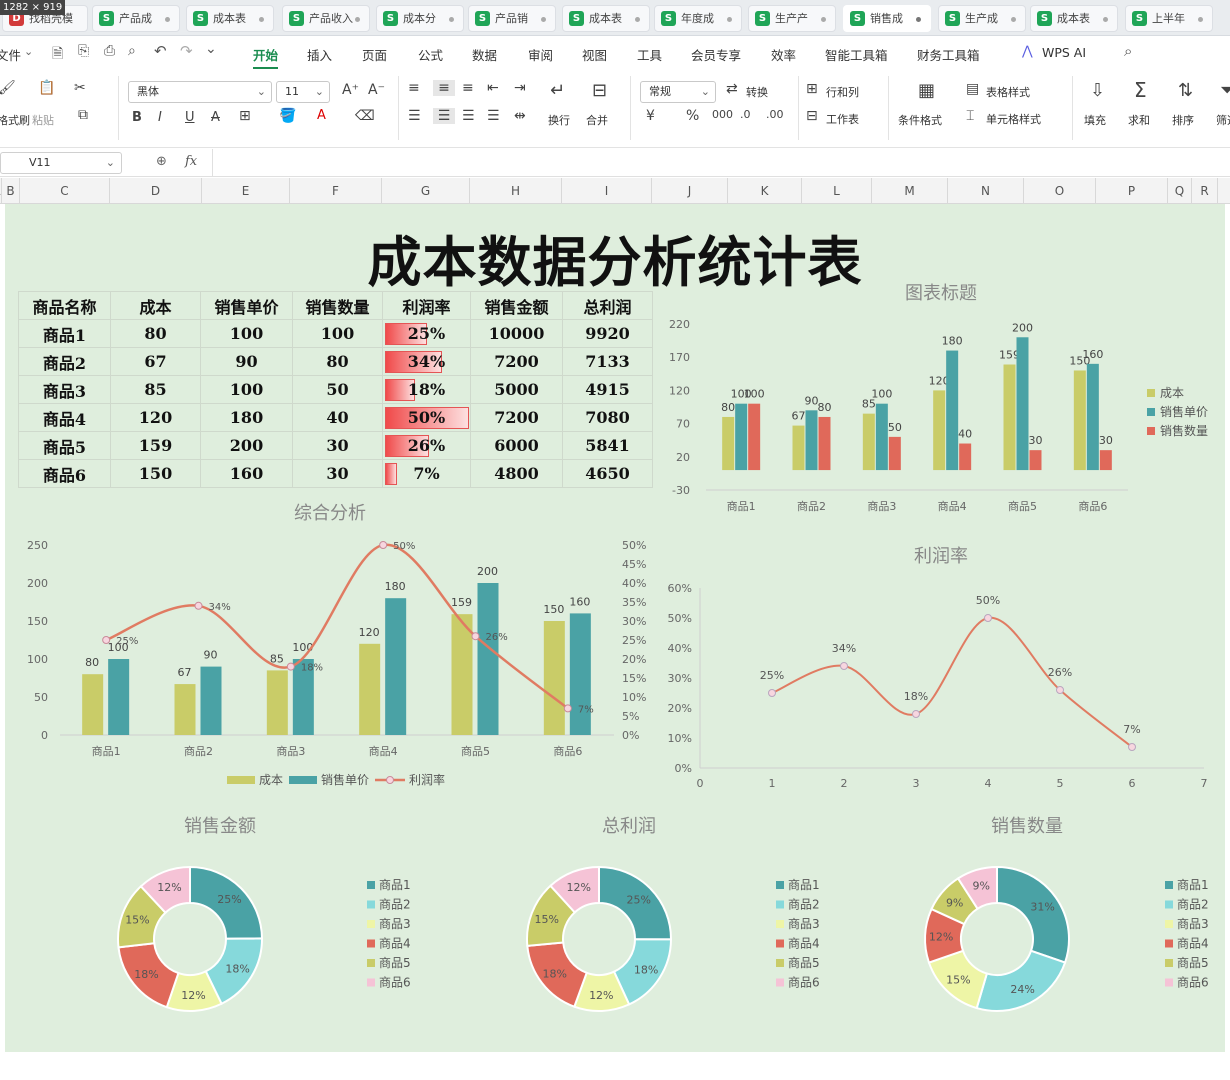  I want to click on data-label: 160, so click(1092, 354).